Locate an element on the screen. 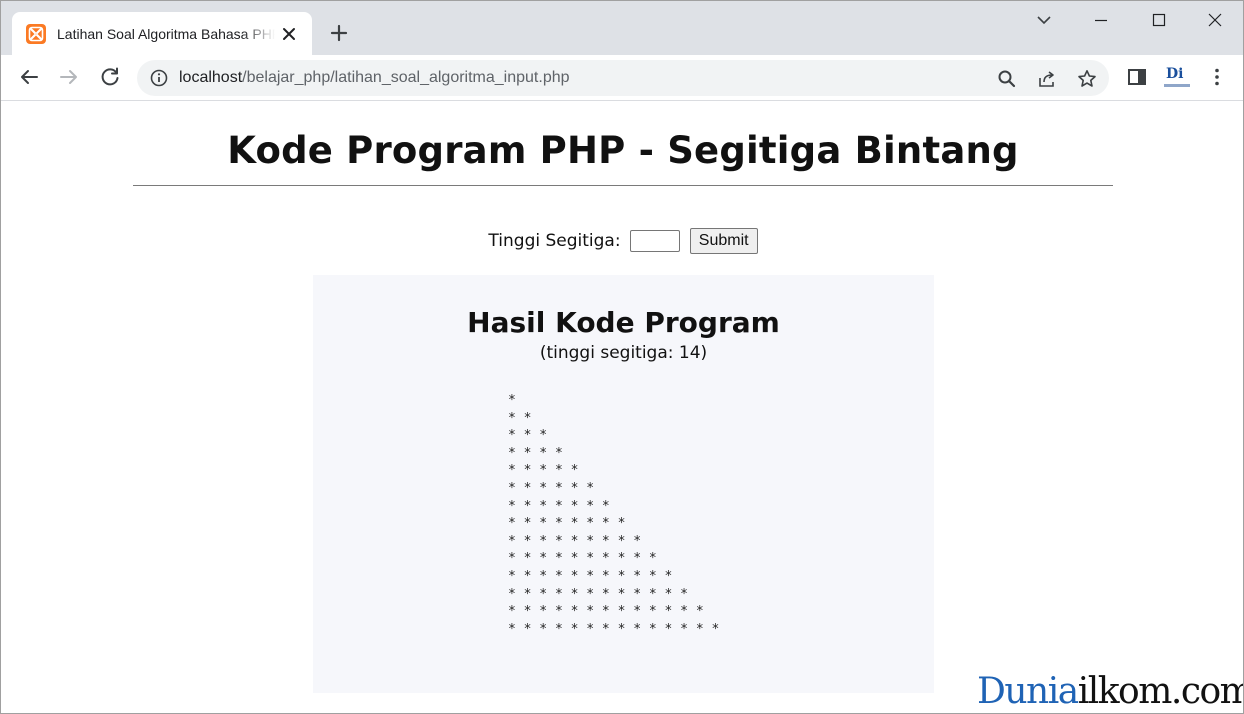 Image resolution: width=1244 pixels, height=714 pixels. divider is located at coordinates (623, 185).